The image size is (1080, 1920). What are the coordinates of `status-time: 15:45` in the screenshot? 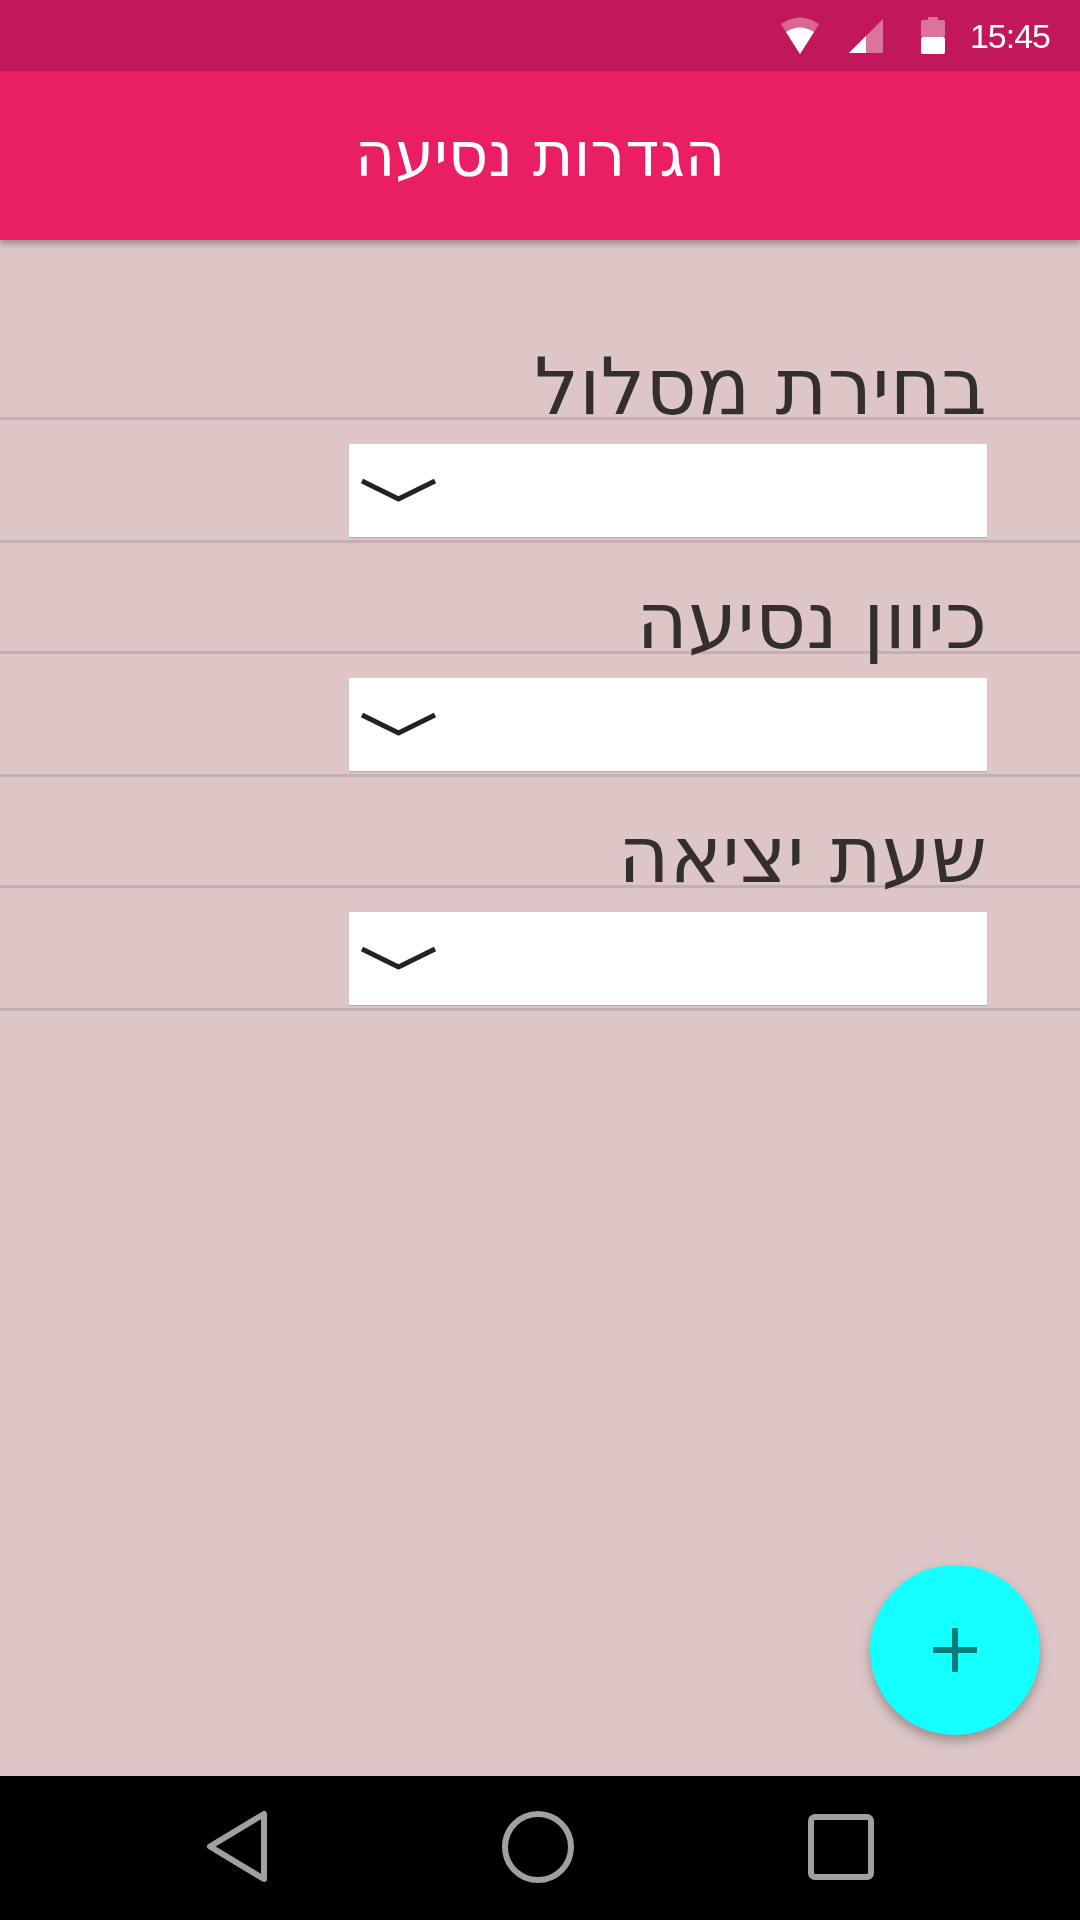 It's located at (1009, 35).